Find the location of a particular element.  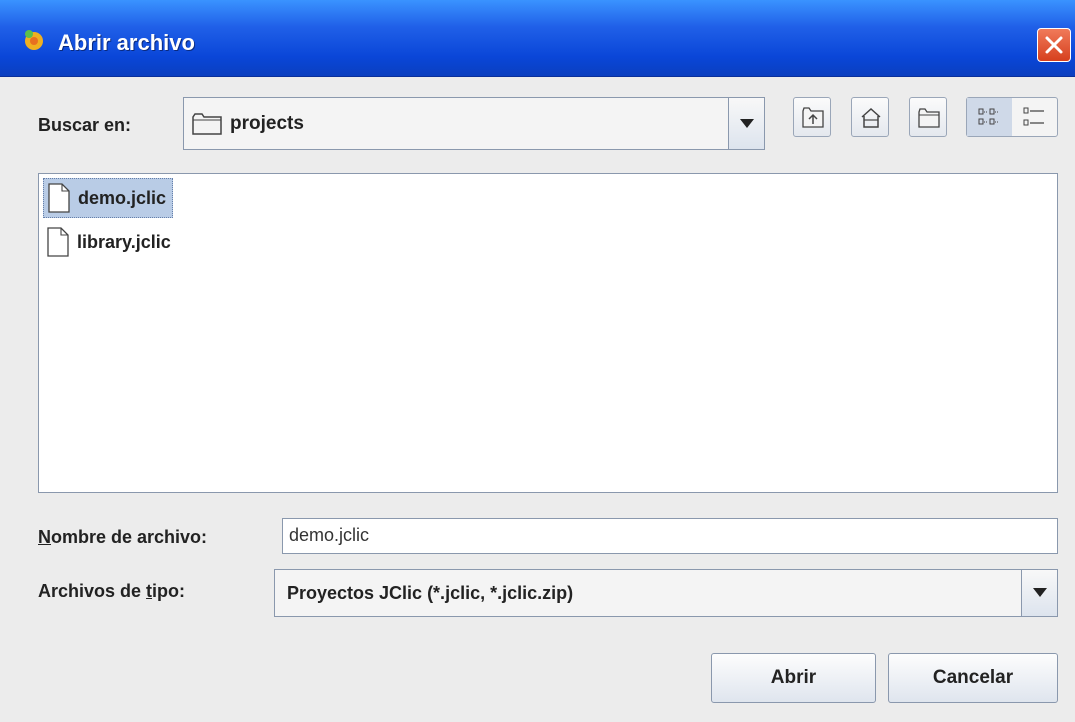

home-button is located at coordinates (870, 117).